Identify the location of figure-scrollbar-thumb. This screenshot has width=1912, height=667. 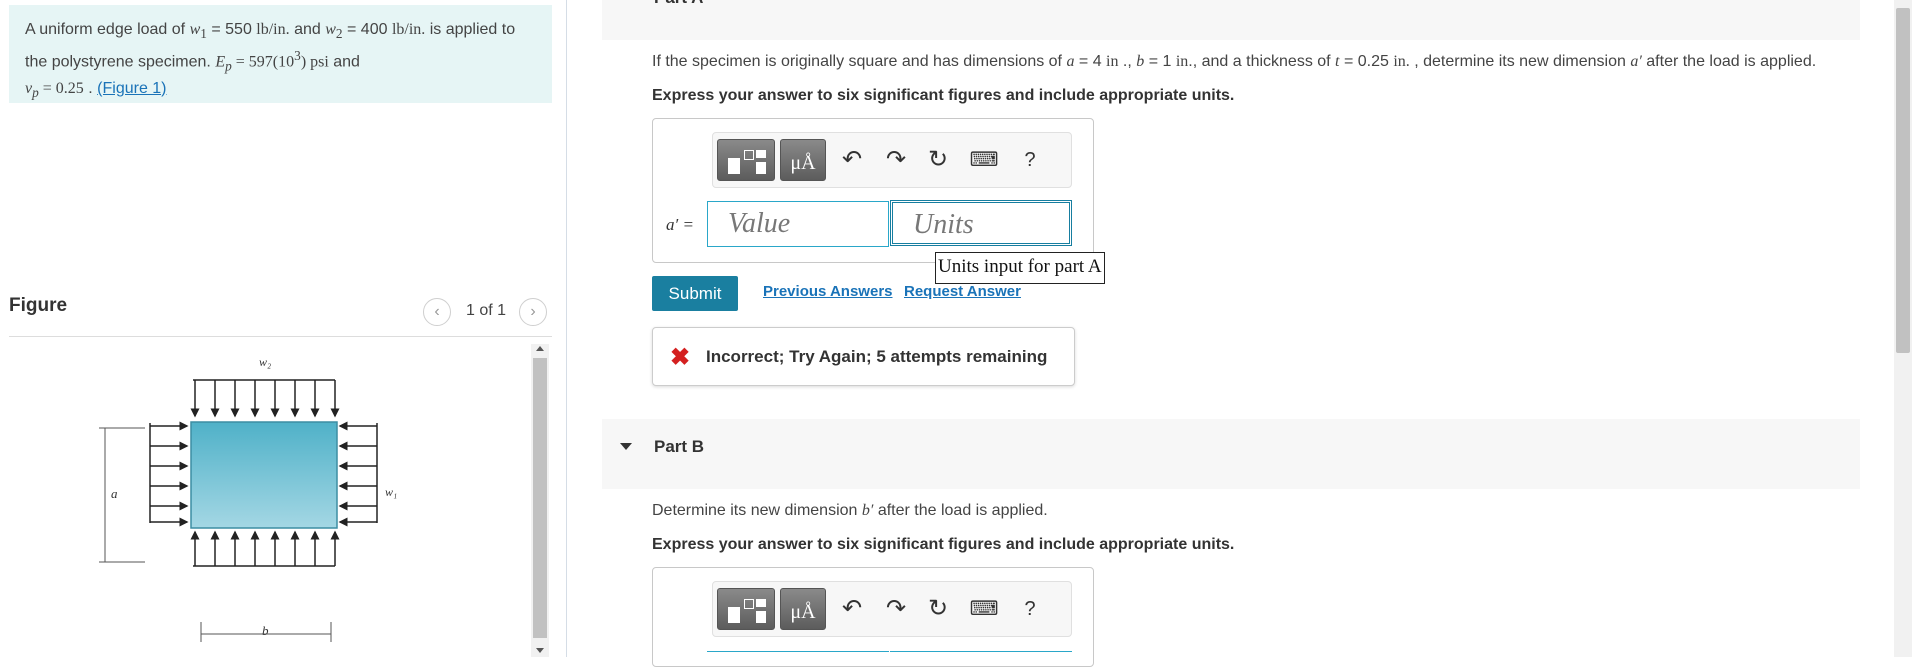
(540, 498).